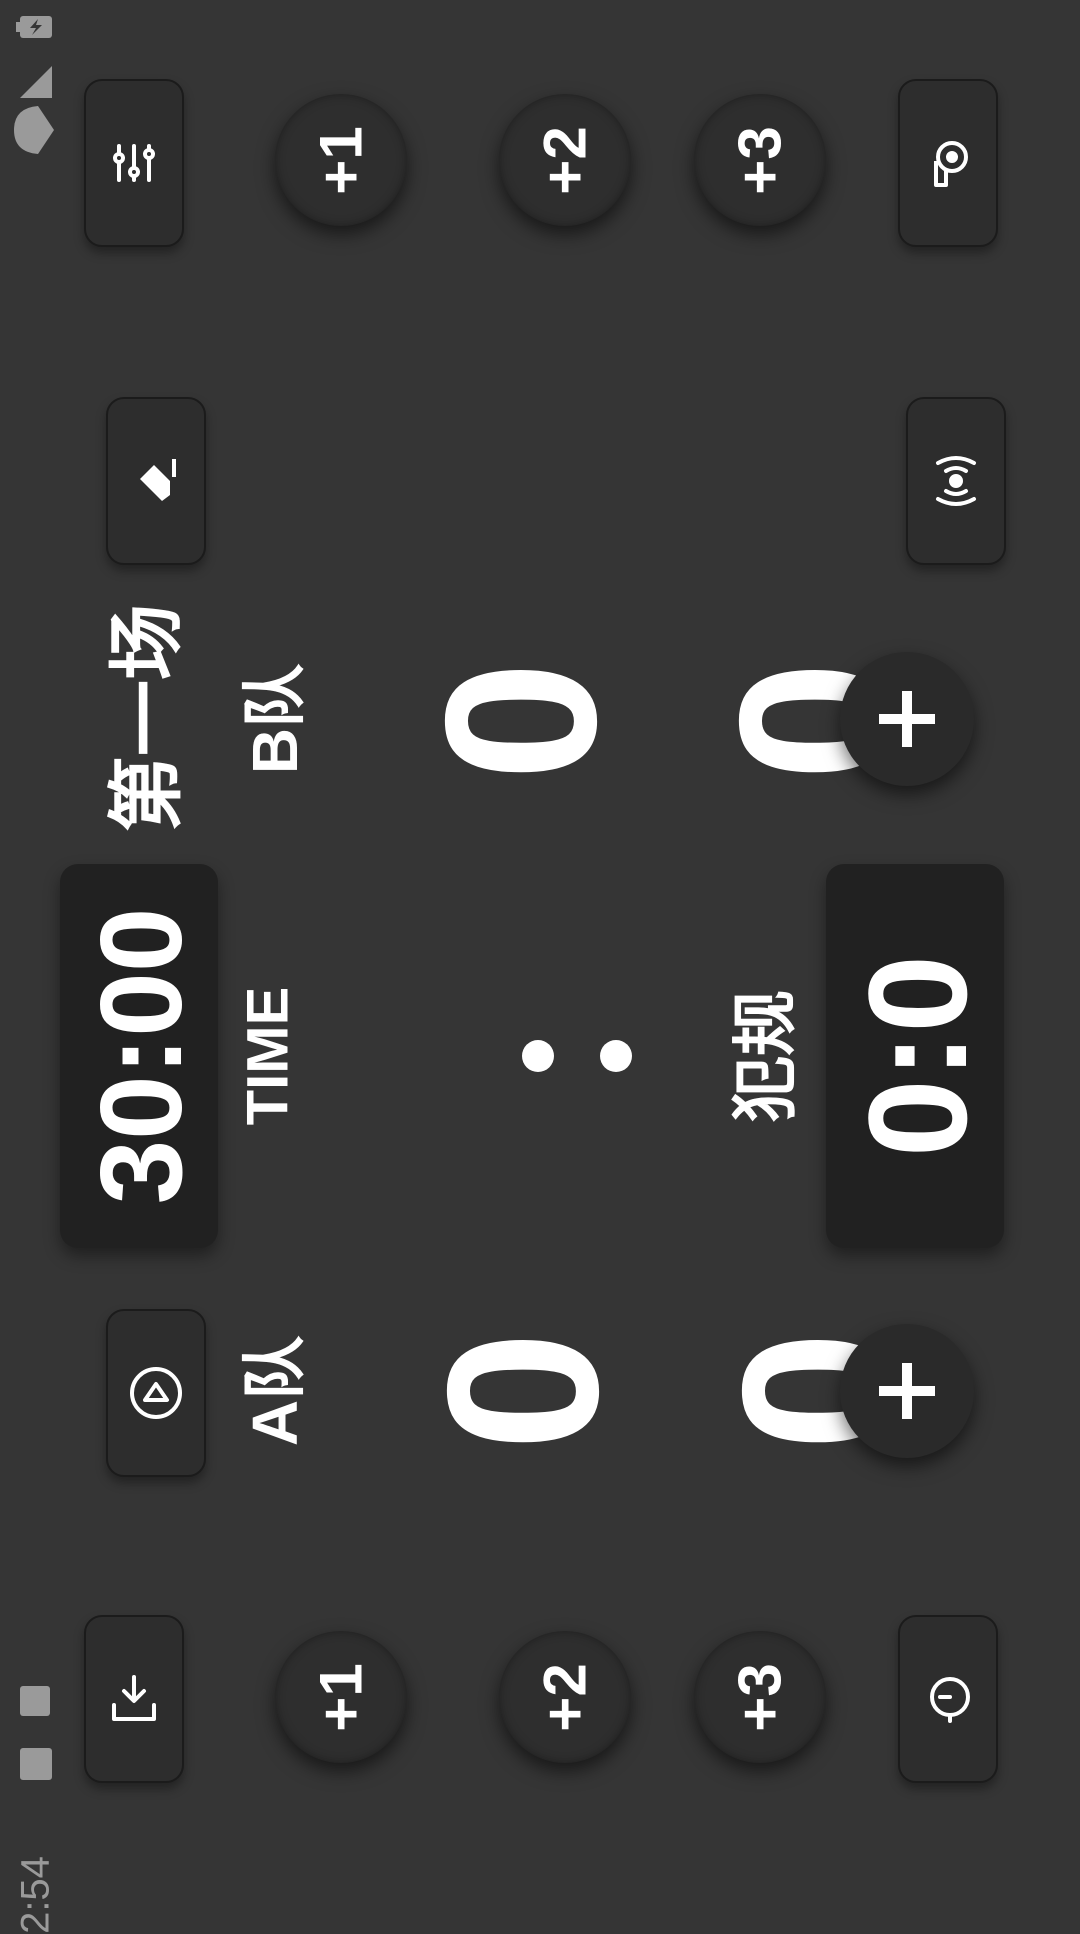  What do you see at coordinates (275, 719) in the screenshot?
I see `team-b-label: B队` at bounding box center [275, 719].